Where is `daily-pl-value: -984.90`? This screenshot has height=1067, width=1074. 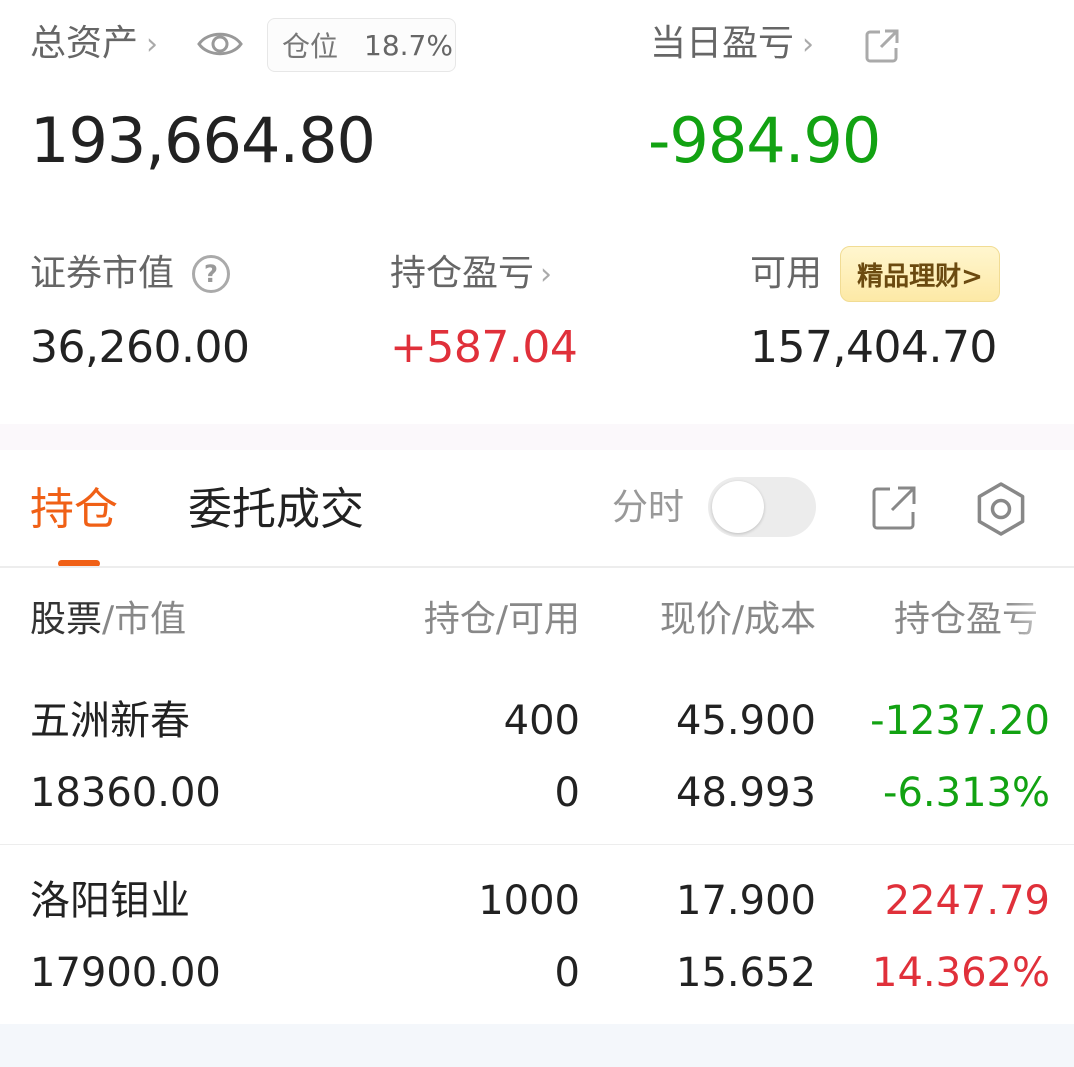 daily-pl-value: -984.90 is located at coordinates (764, 140).